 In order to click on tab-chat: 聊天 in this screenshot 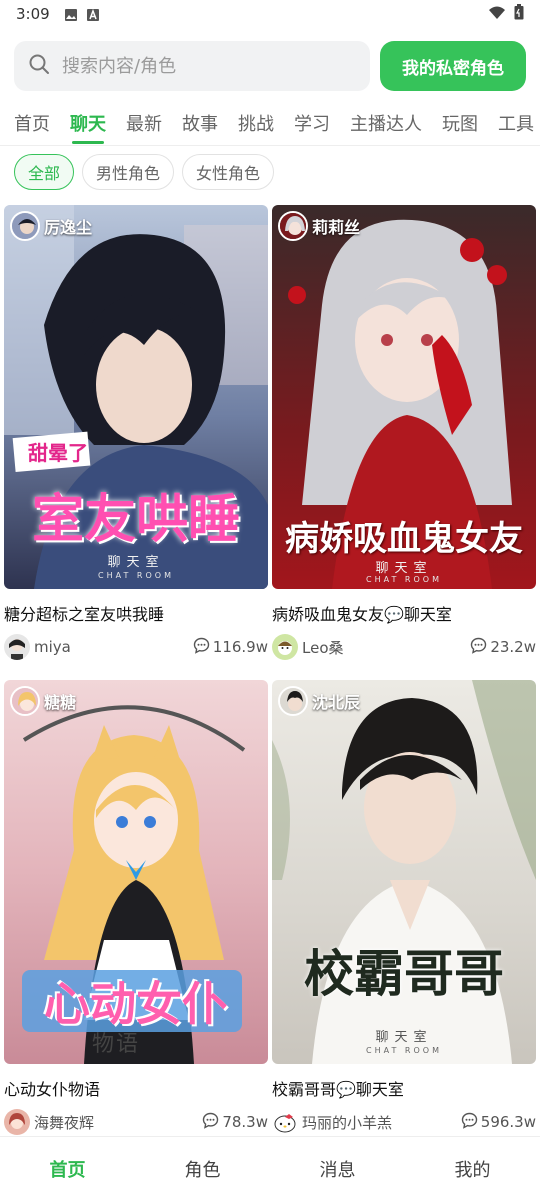, I will do `click(88, 122)`.